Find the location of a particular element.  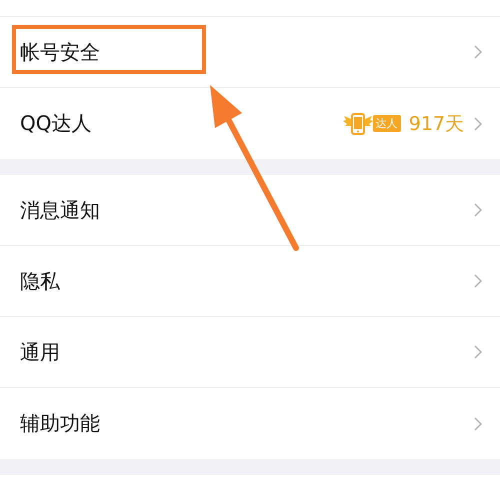

settings-row: 通用 is located at coordinates (250, 352).